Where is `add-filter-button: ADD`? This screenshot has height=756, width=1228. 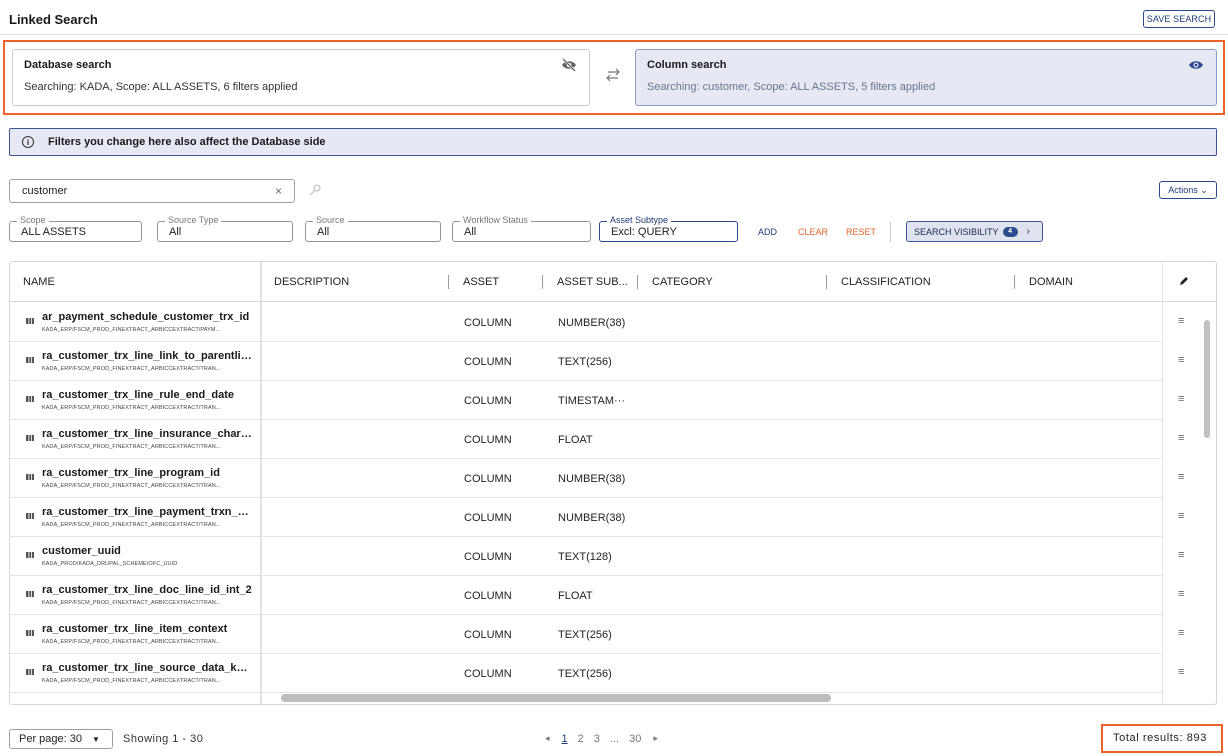 add-filter-button: ADD is located at coordinates (767, 232).